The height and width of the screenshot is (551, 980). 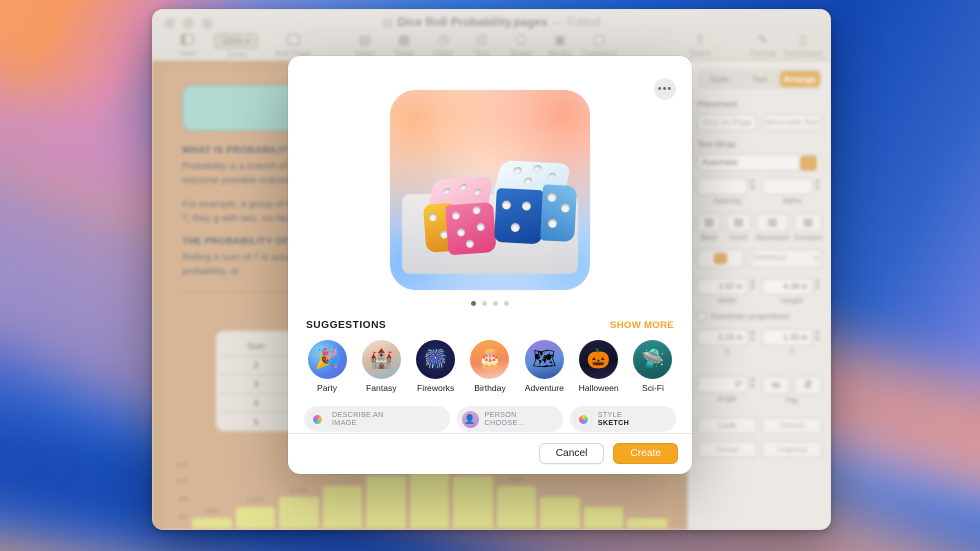 What do you see at coordinates (388, 23) in the screenshot?
I see `document-icon: ▤` at bounding box center [388, 23].